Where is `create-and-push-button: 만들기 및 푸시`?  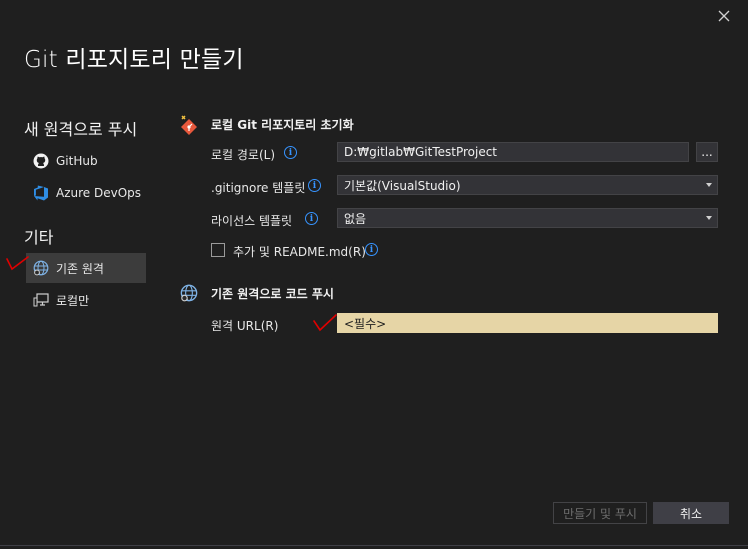
create-and-push-button: 만들기 및 푸시 is located at coordinates (600, 513).